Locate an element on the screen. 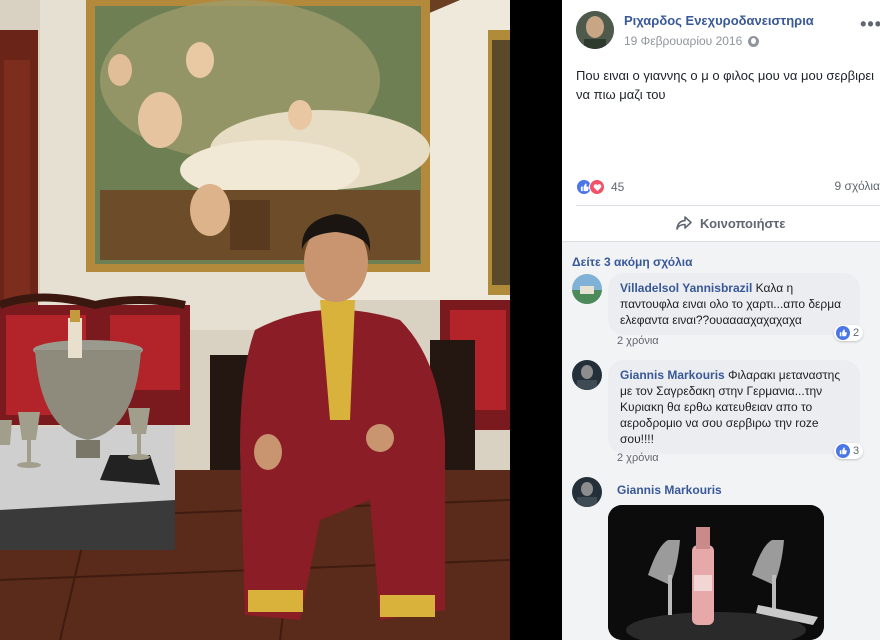 This screenshot has height=640, width=880. reactions-summary: 45 is located at coordinates (600, 187).